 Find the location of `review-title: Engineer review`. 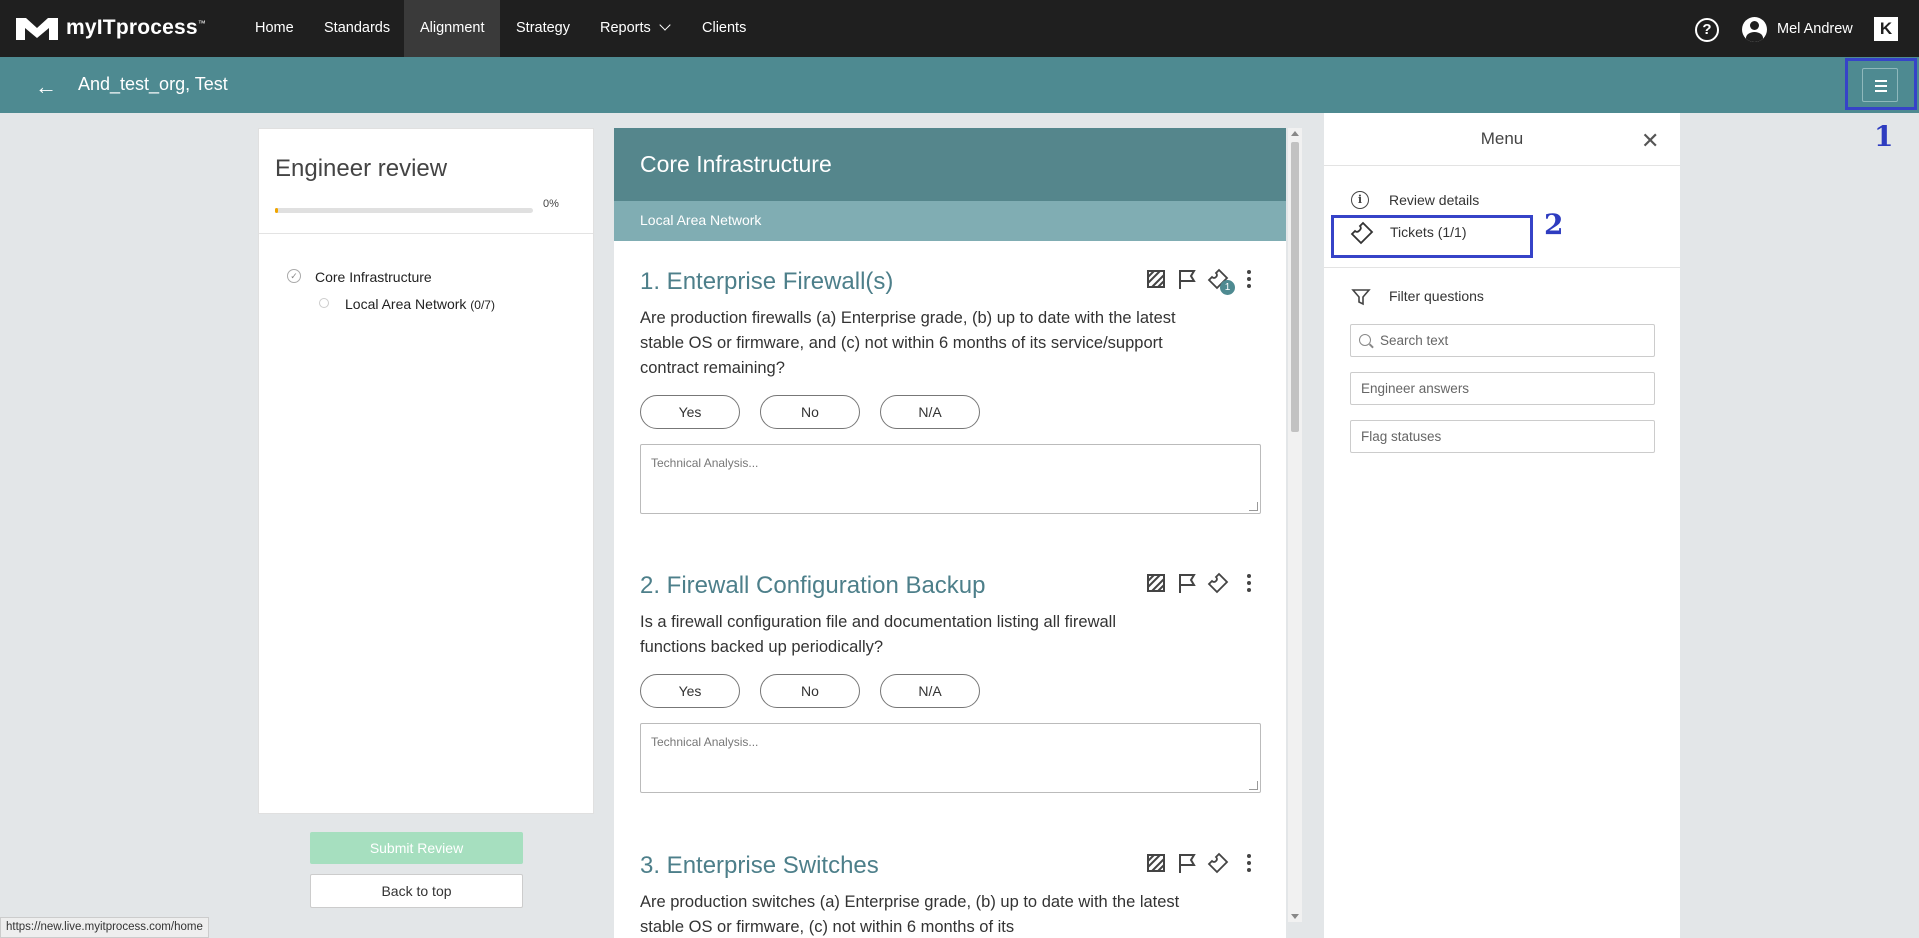

review-title: Engineer review is located at coordinates (361, 168).